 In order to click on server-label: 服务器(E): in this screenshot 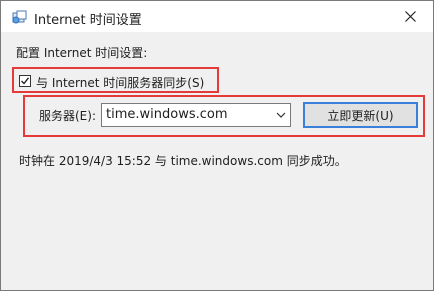, I will do `click(67, 116)`.